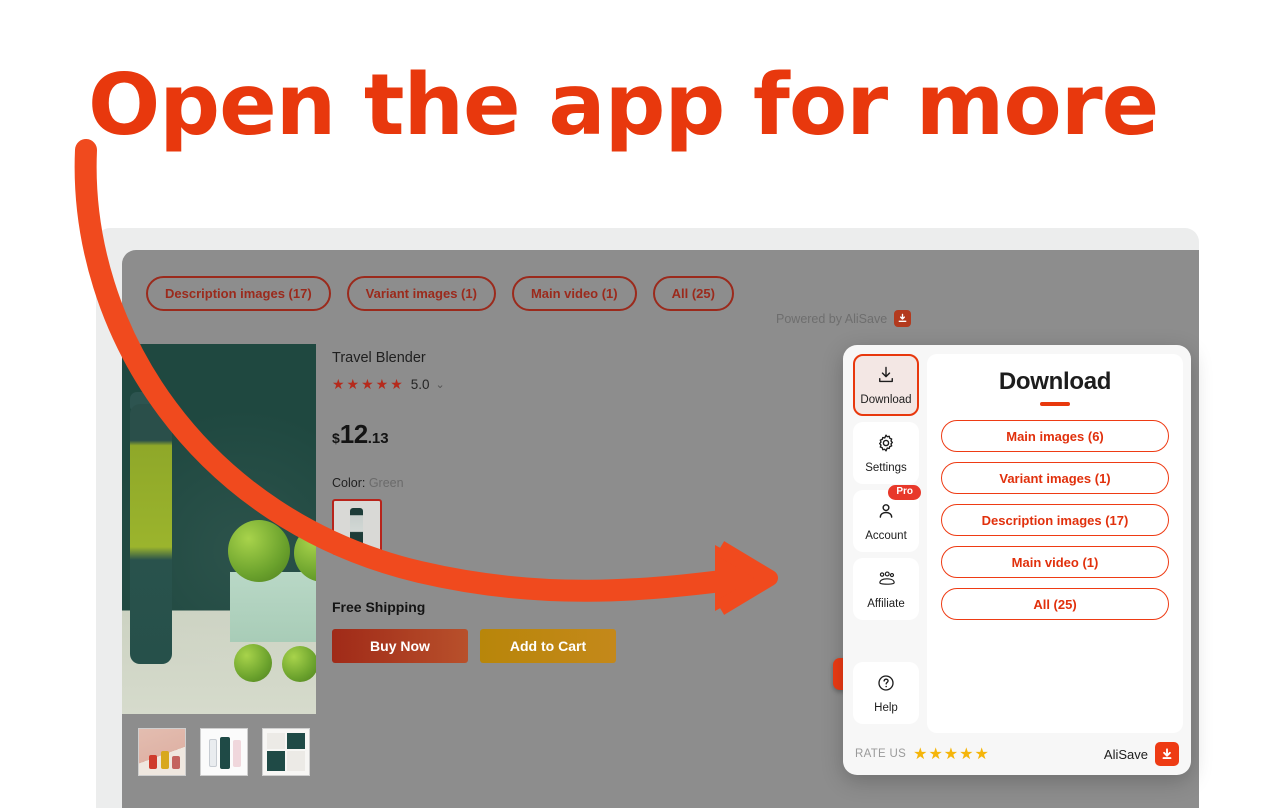 Image resolution: width=1280 pixels, height=808 pixels. I want to click on sidebar-item-account: Pro Account, so click(887, 518).